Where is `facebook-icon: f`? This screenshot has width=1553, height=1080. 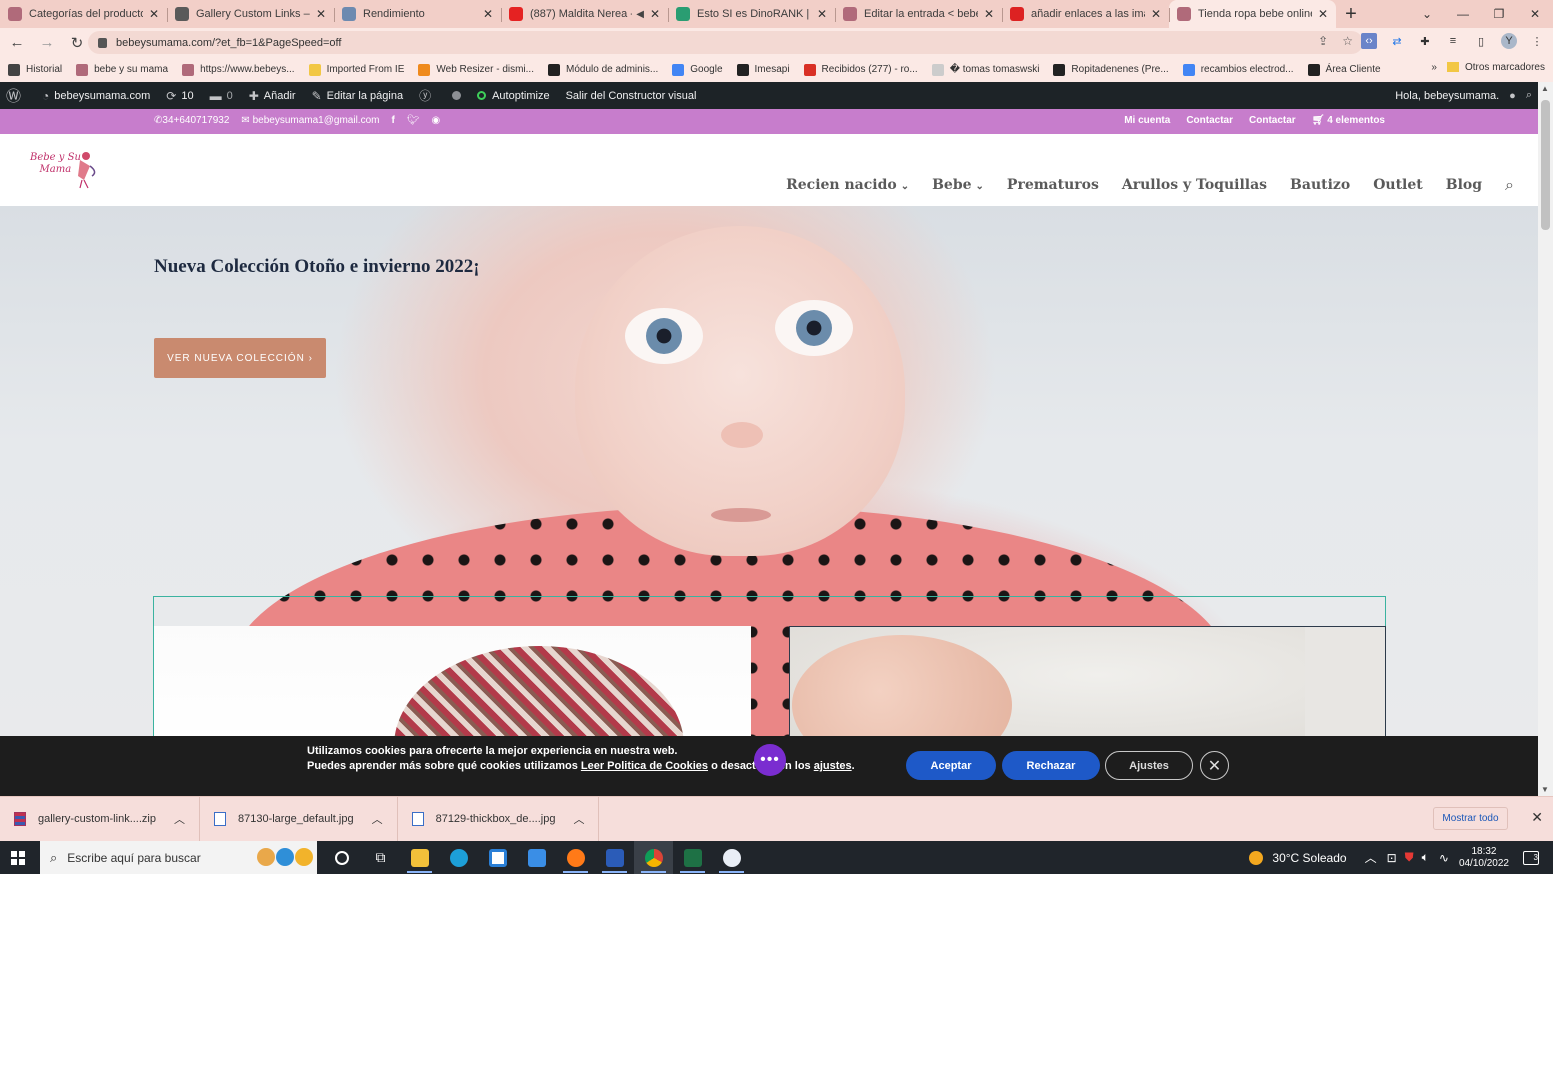
facebook-icon: f is located at coordinates (392, 120).